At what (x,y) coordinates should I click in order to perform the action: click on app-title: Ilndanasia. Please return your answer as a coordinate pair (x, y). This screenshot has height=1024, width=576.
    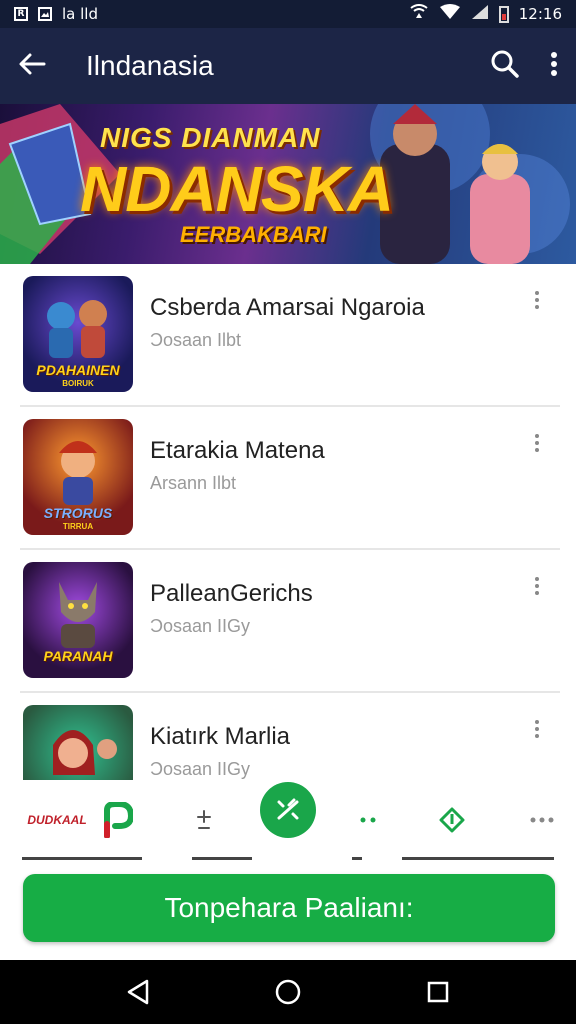
    Looking at the image, I should click on (150, 65).